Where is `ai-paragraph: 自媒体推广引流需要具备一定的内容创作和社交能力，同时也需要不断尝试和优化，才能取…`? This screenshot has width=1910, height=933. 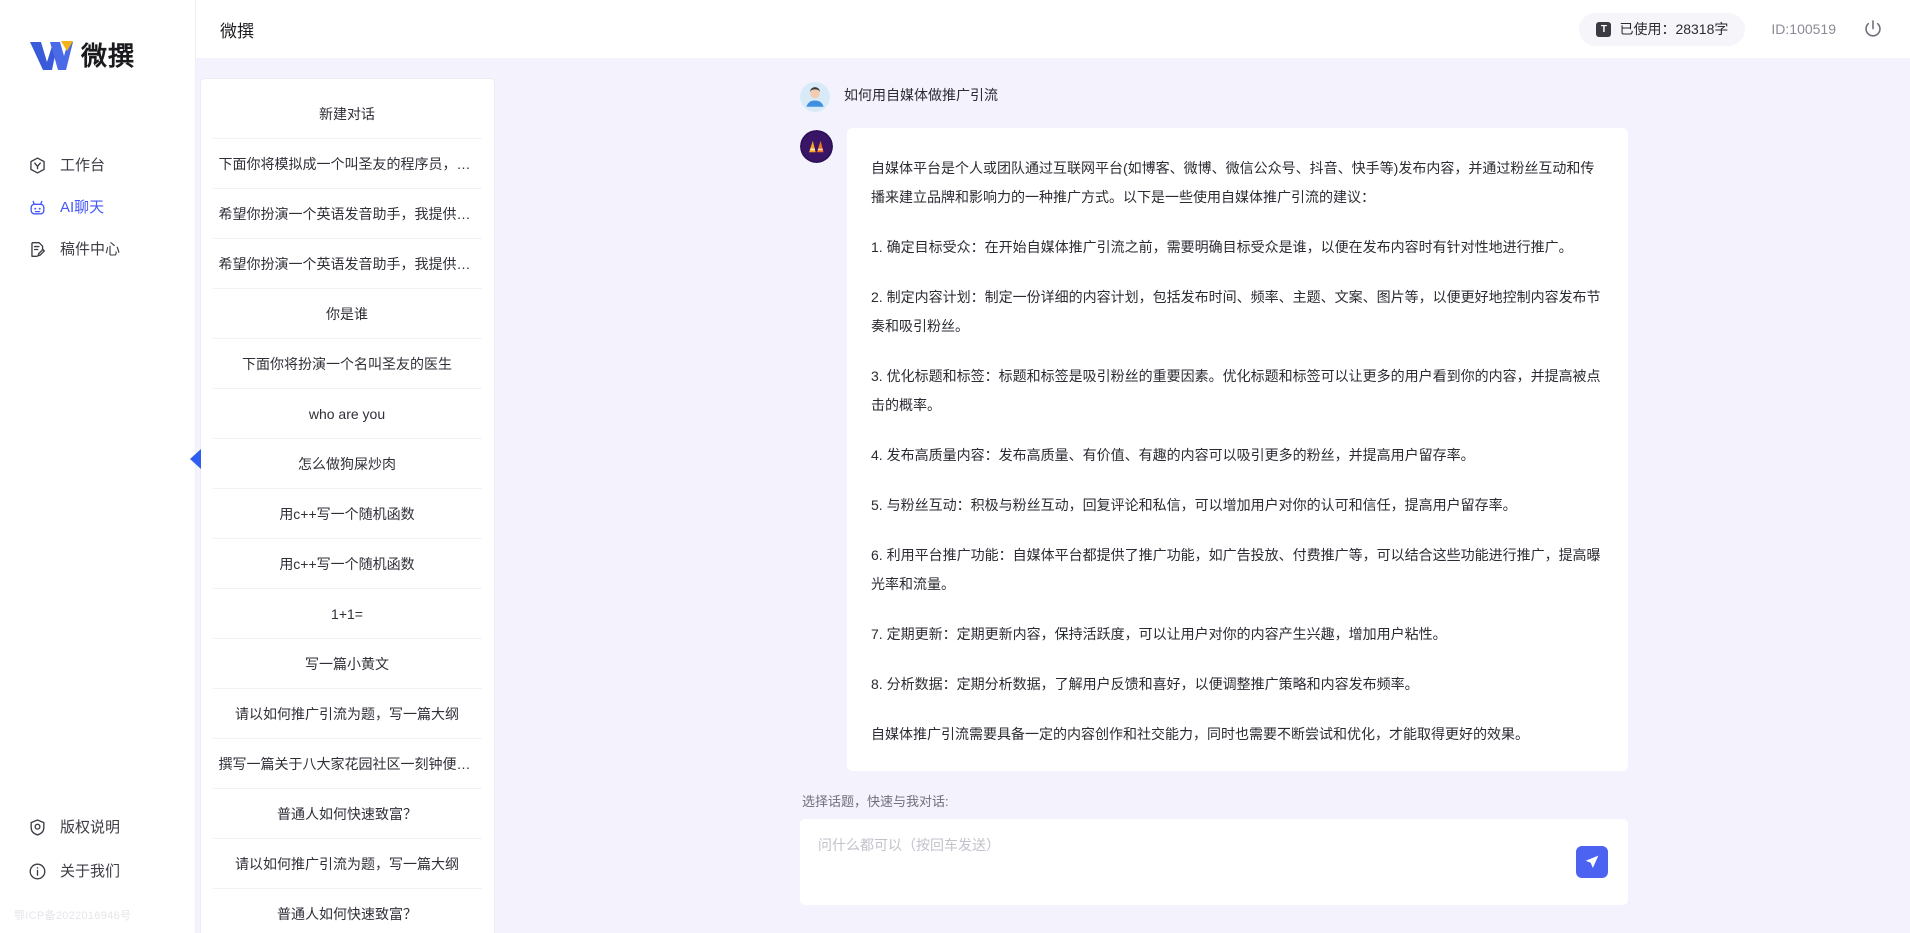
ai-paragraph: 自媒体推广引流需要具备一定的内容创作和社交能力，同时也需要不断尝试和优化，才能取… is located at coordinates (1200, 734).